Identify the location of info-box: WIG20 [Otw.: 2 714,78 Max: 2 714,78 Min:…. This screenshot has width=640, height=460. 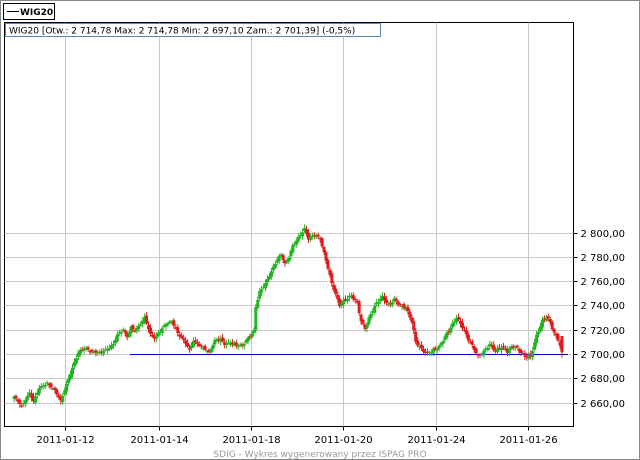
(193, 30).